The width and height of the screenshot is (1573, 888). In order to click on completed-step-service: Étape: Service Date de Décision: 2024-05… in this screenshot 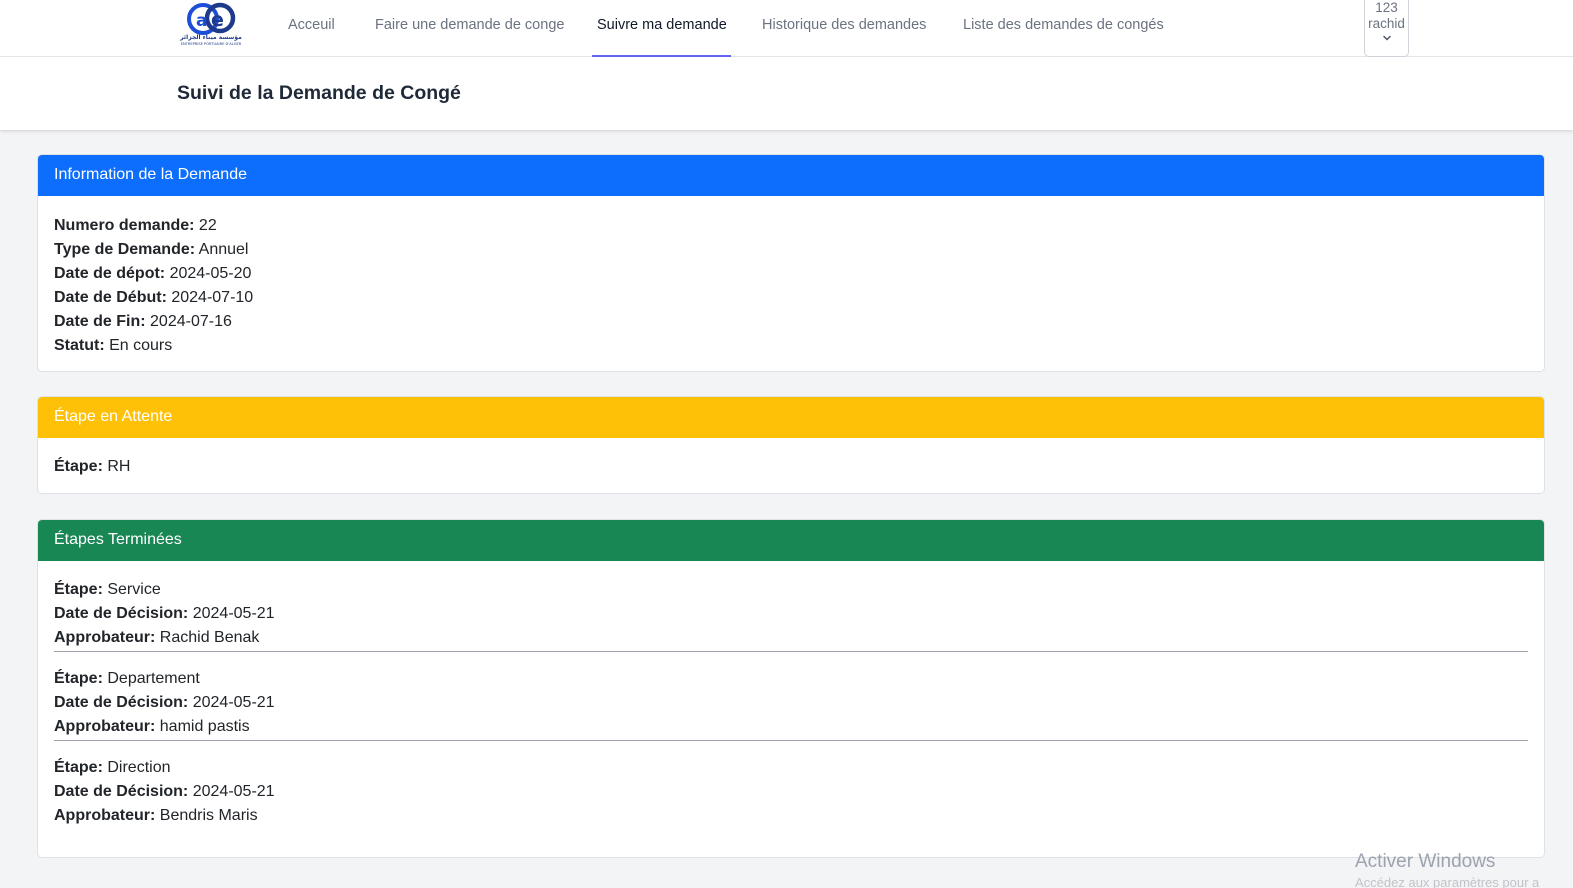, I will do `click(164, 613)`.